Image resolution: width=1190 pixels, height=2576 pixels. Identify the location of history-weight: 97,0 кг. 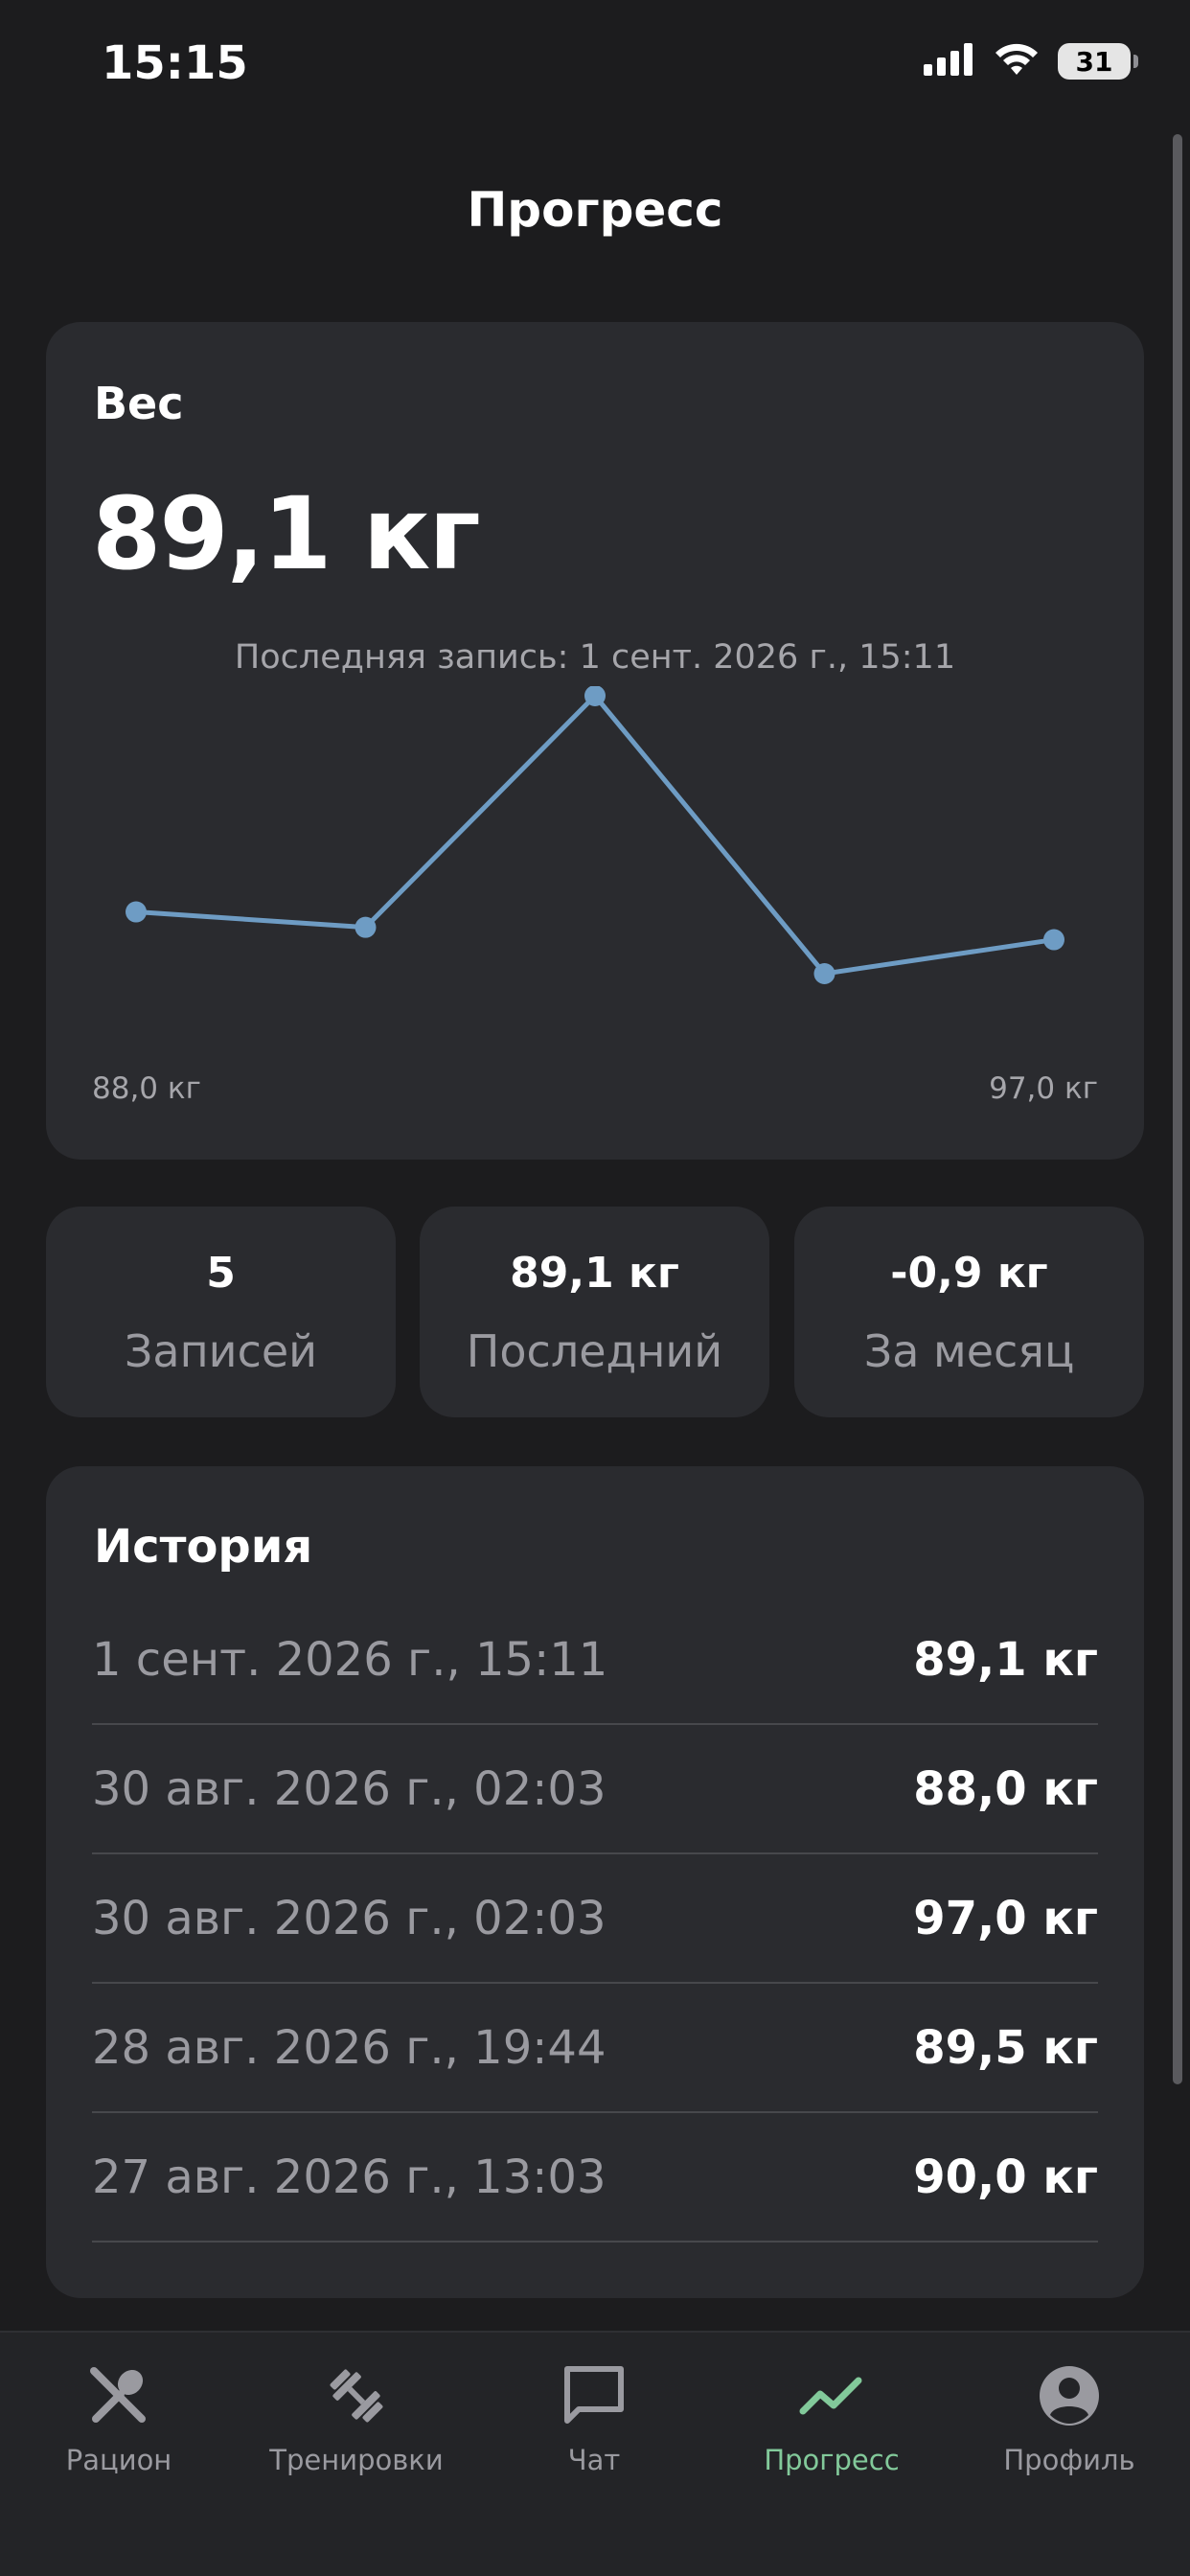
(1006, 1918).